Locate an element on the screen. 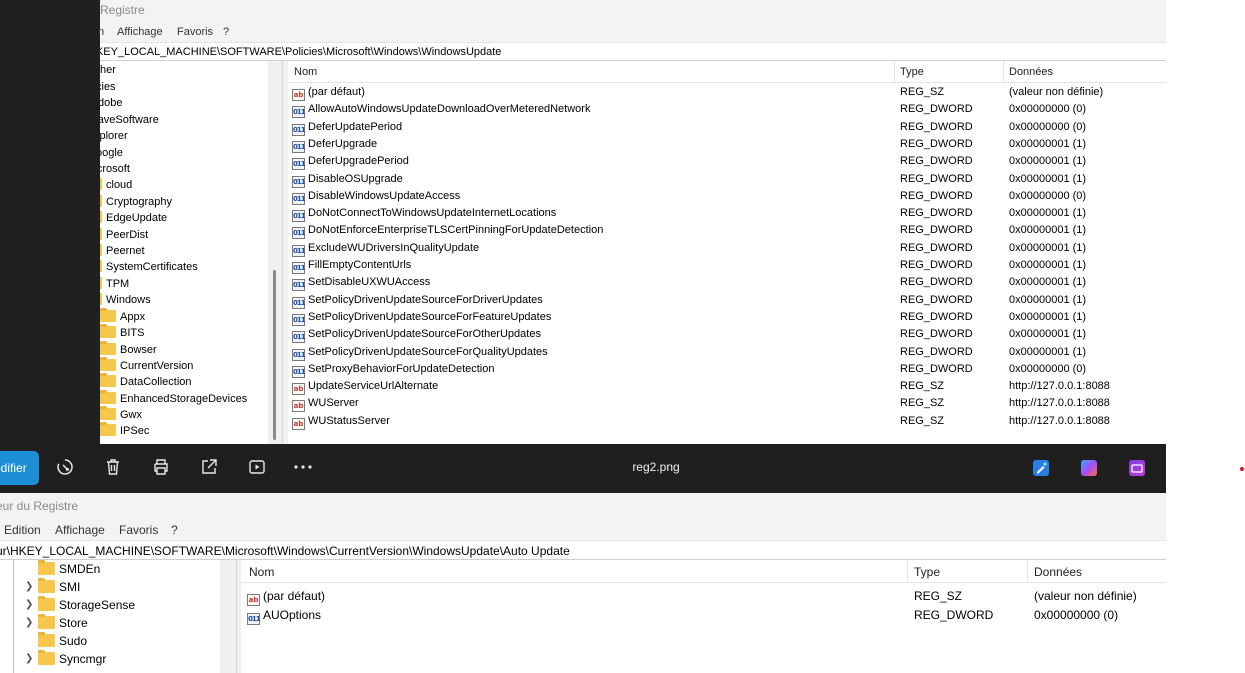 This screenshot has width=1245, height=673. tree-node: Gwx is located at coordinates (121, 414).